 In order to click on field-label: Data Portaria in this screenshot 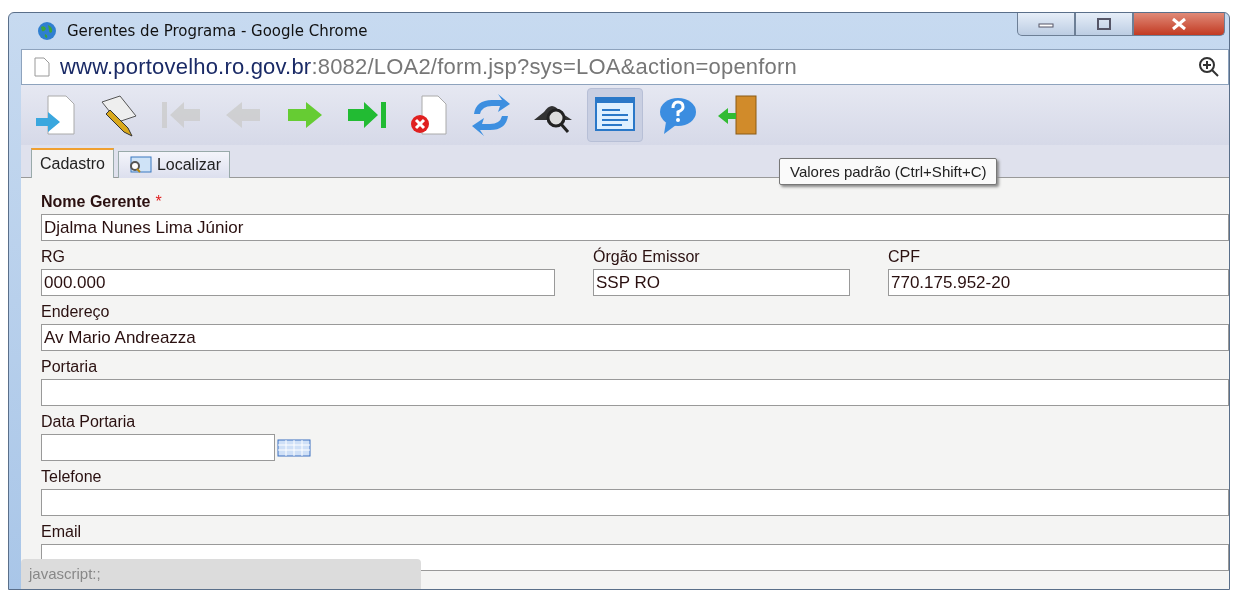, I will do `click(88, 422)`.